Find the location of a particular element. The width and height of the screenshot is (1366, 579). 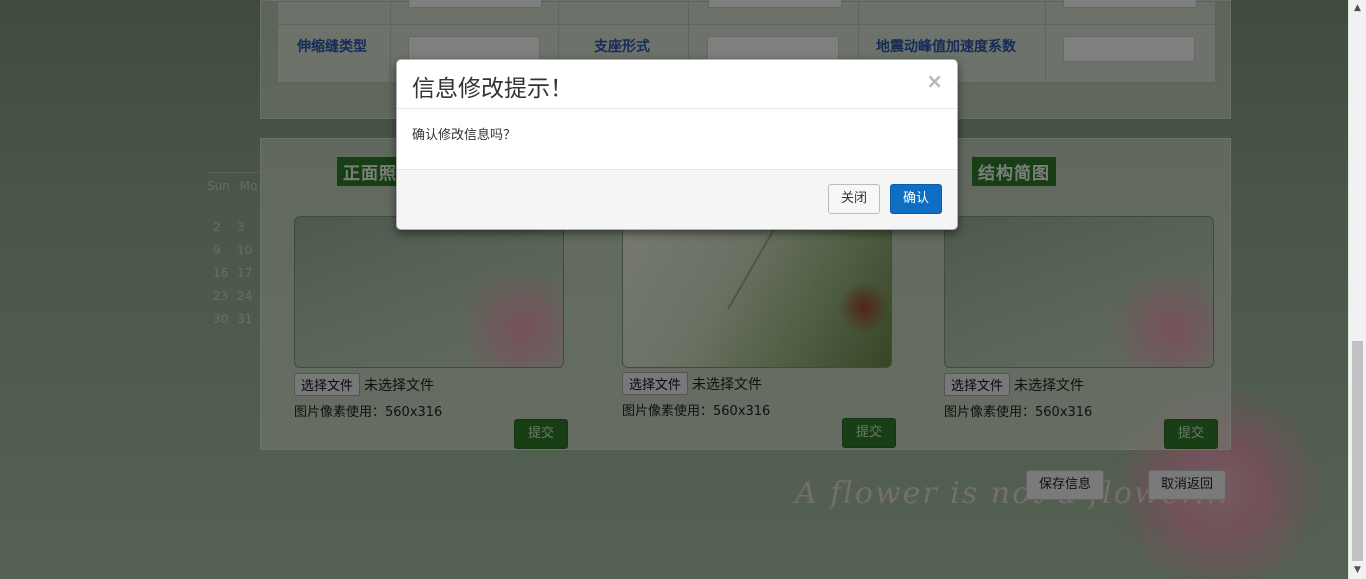

scrollbar-thumb is located at coordinates (1357, 451).